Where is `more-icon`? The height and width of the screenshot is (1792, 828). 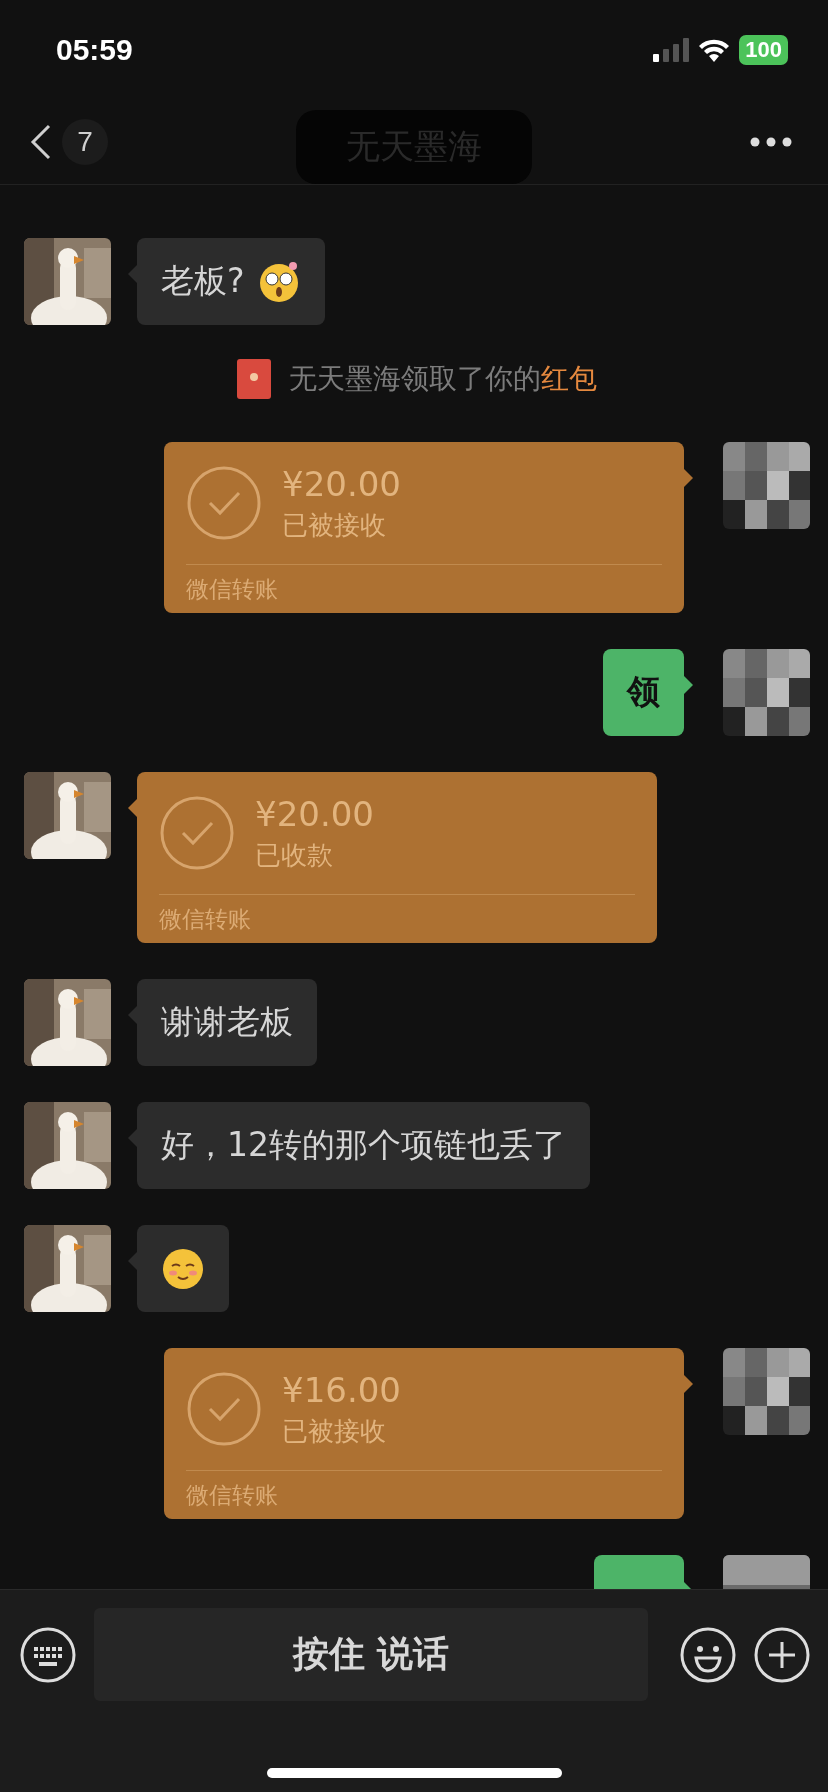 more-icon is located at coordinates (771, 142).